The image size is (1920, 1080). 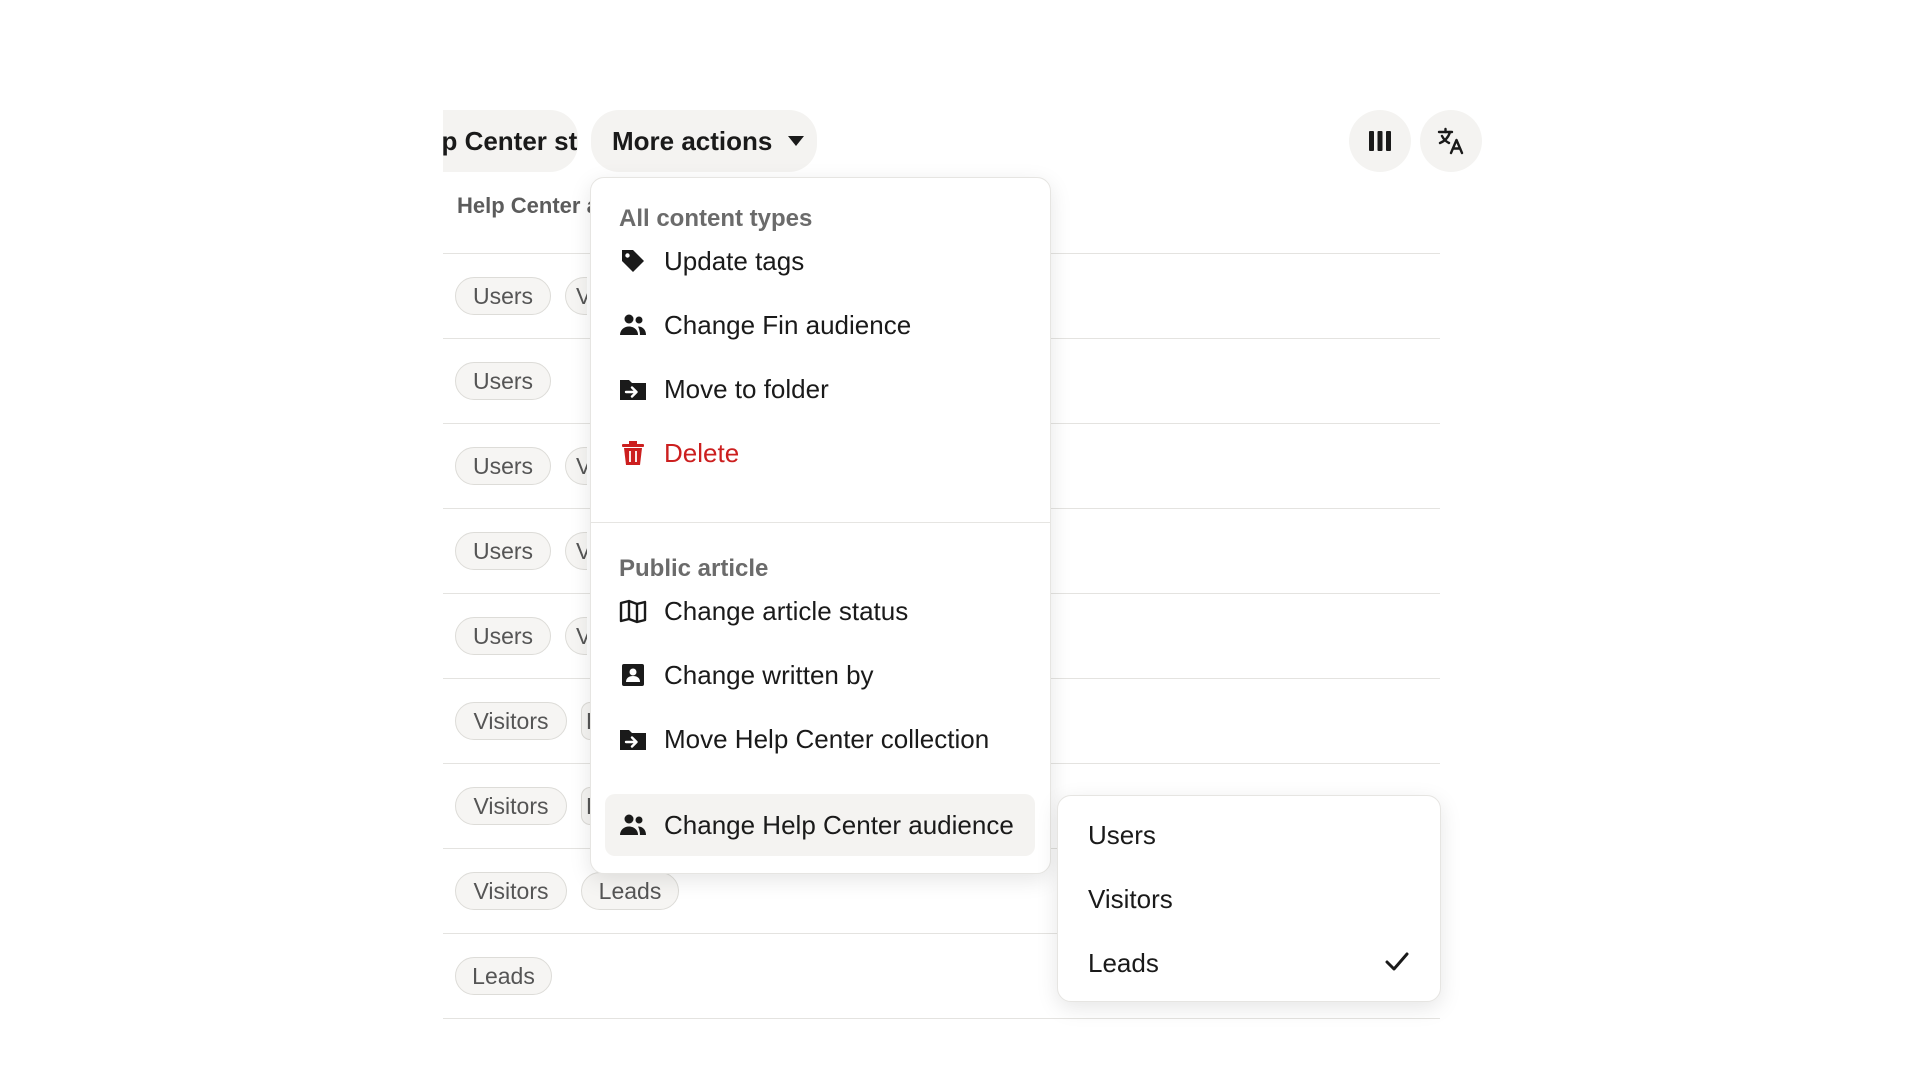 I want to click on columns-icon, so click(x=1380, y=141).